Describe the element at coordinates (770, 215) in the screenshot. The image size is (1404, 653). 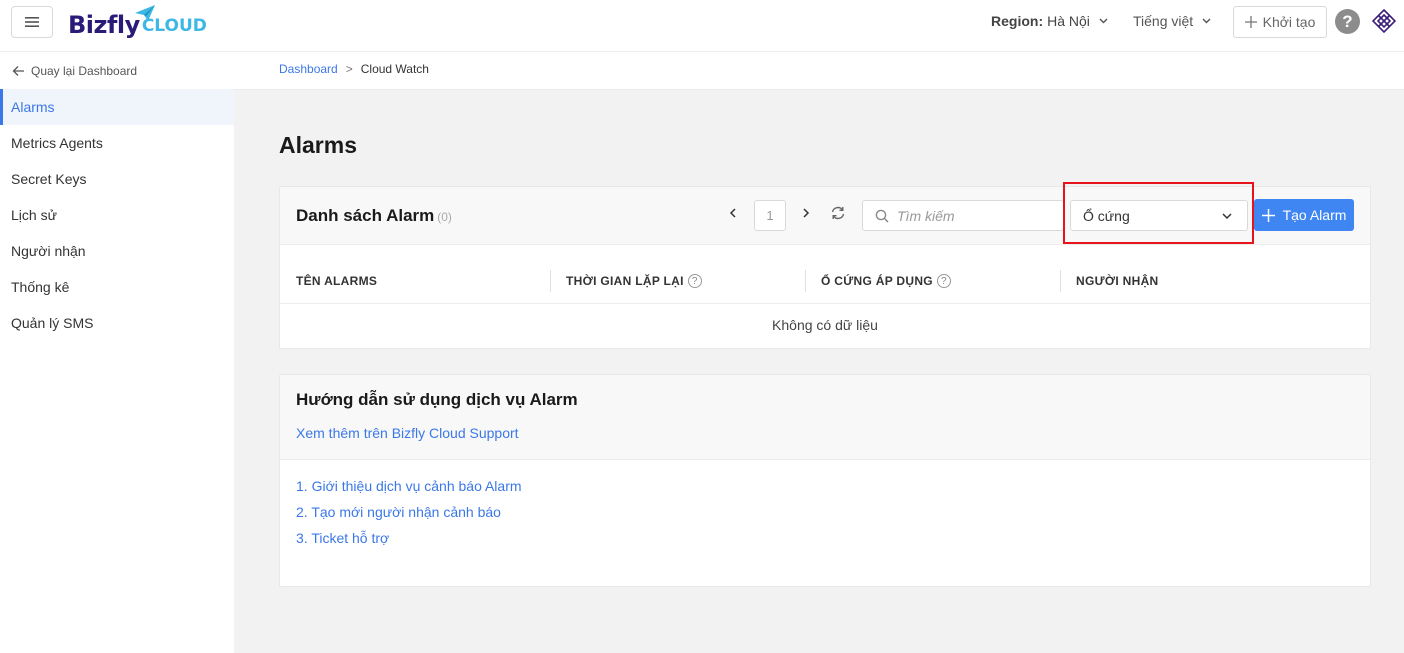
I see `page-number: 1` at that location.